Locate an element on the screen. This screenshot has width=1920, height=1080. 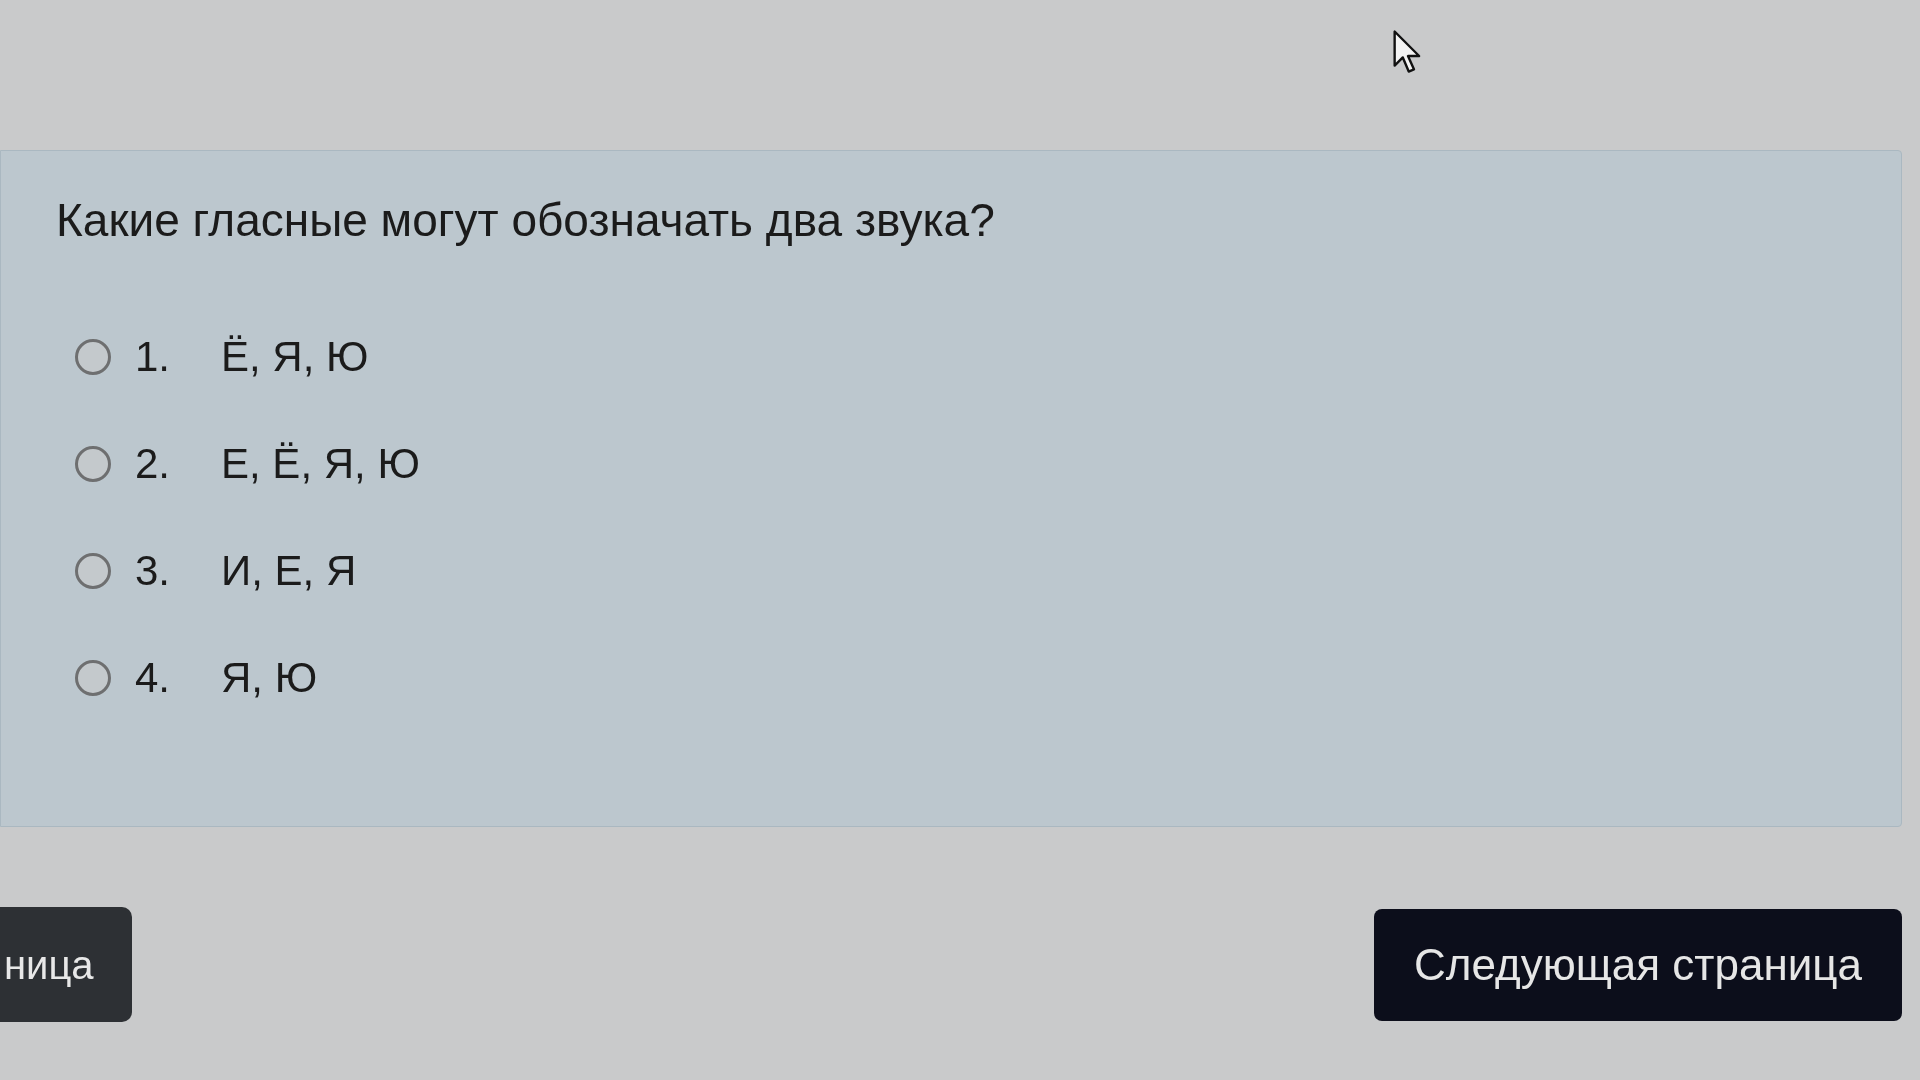
option-number: 4. is located at coordinates (153, 677).